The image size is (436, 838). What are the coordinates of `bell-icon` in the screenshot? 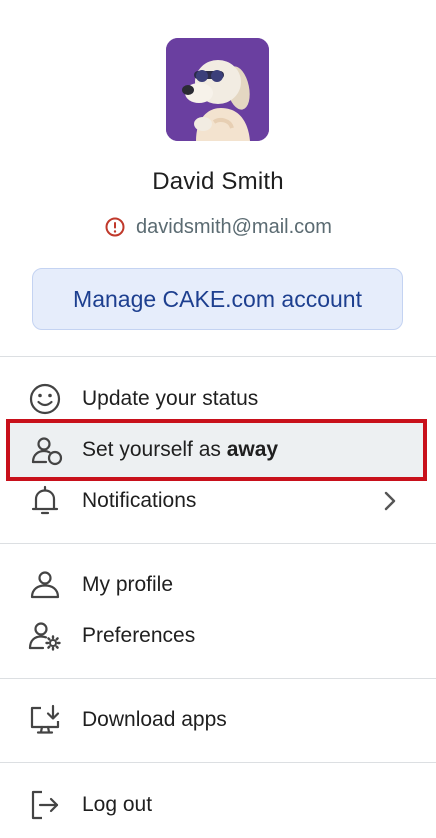 It's located at (45, 501).